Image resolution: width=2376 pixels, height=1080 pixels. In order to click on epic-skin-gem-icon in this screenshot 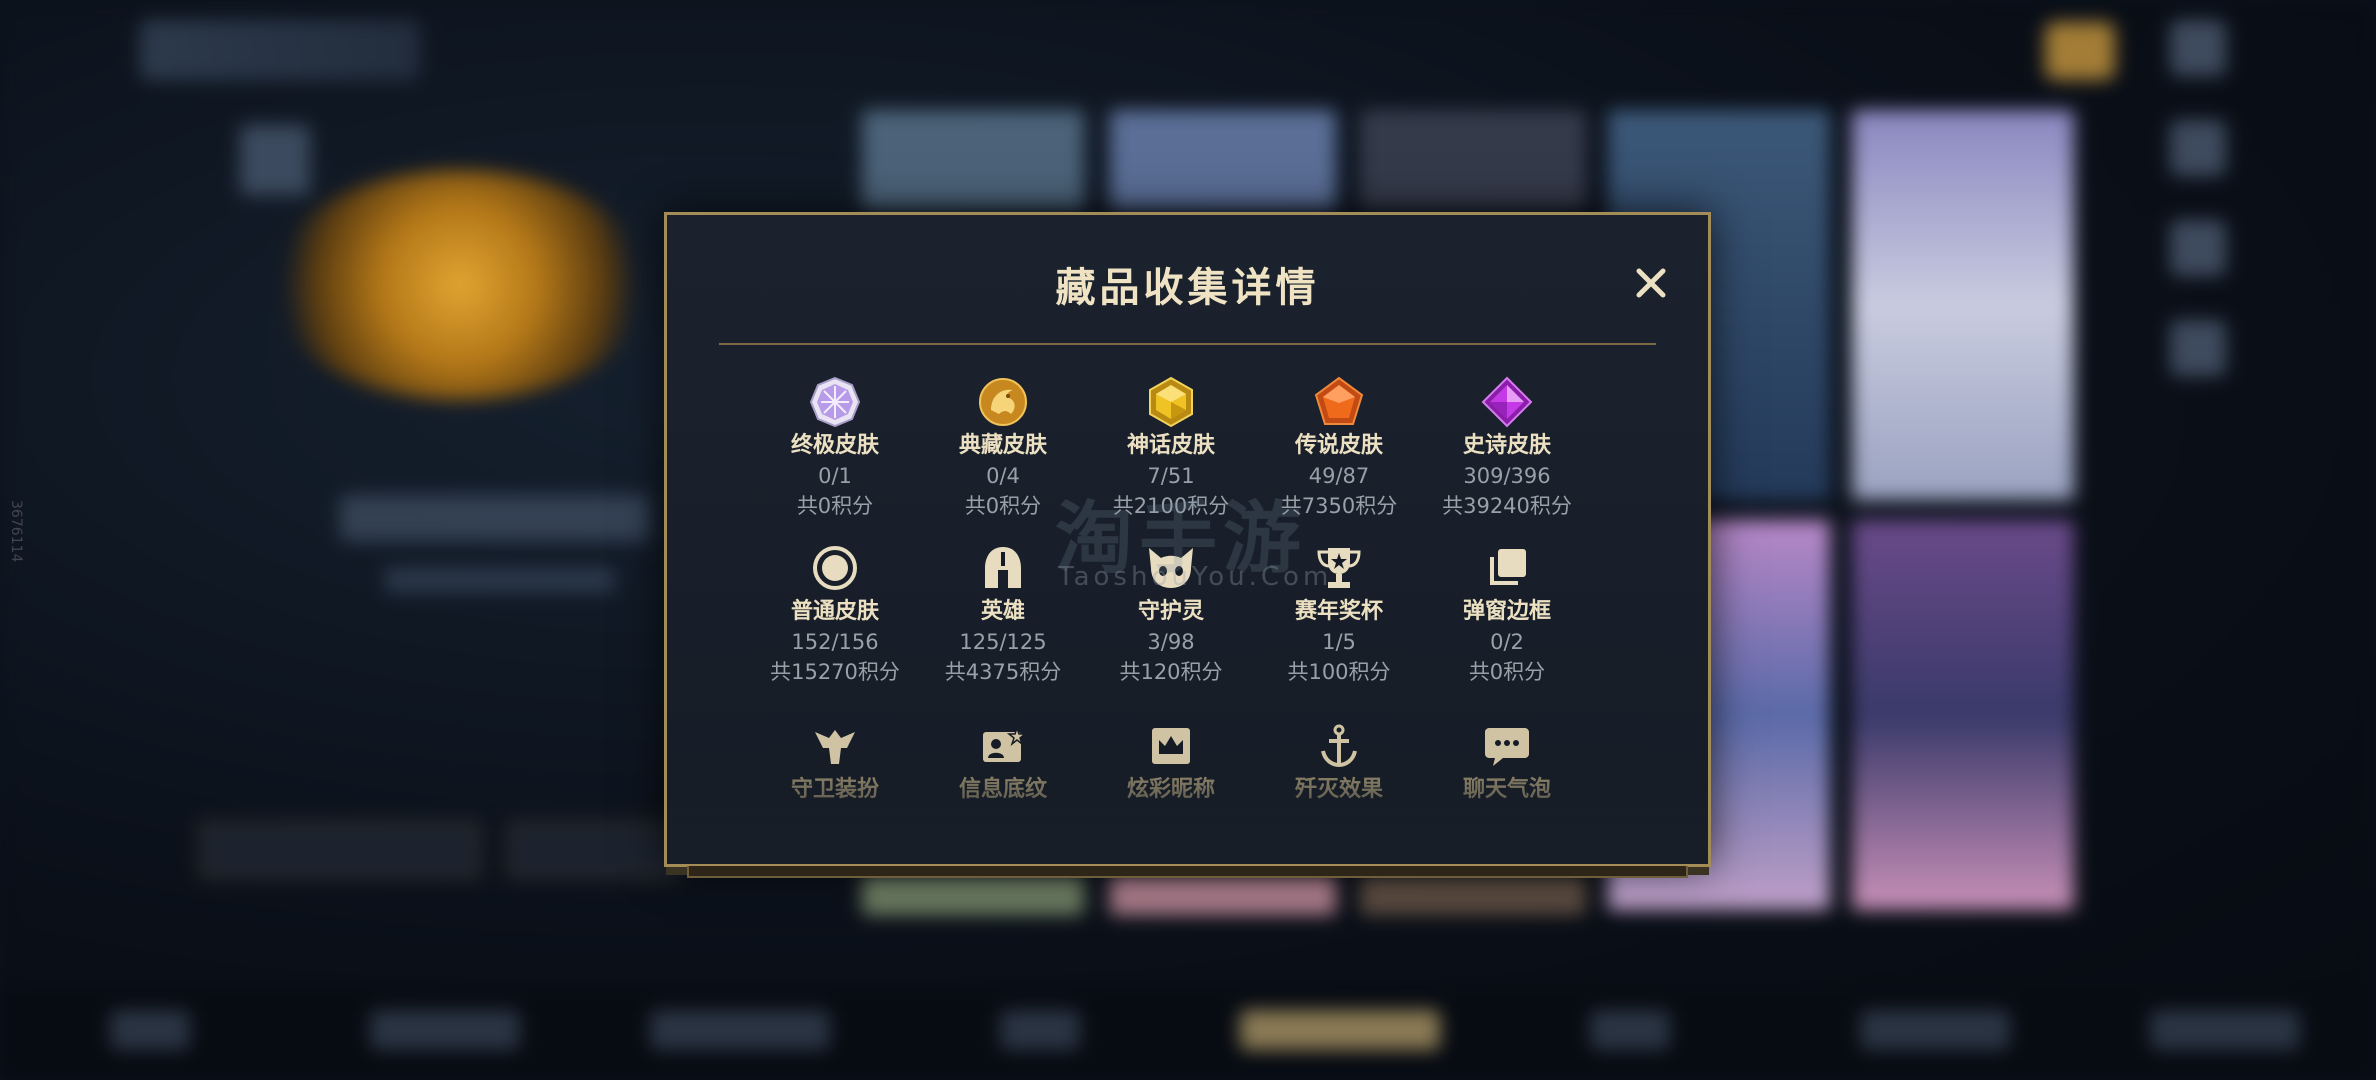, I will do `click(1507, 402)`.